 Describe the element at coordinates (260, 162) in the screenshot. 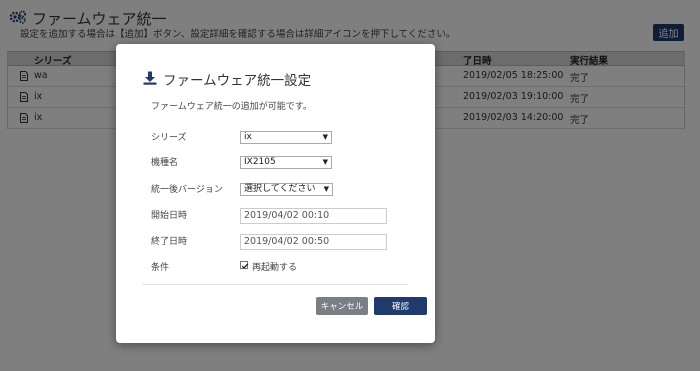

I see `model-select-value: IX2105` at that location.